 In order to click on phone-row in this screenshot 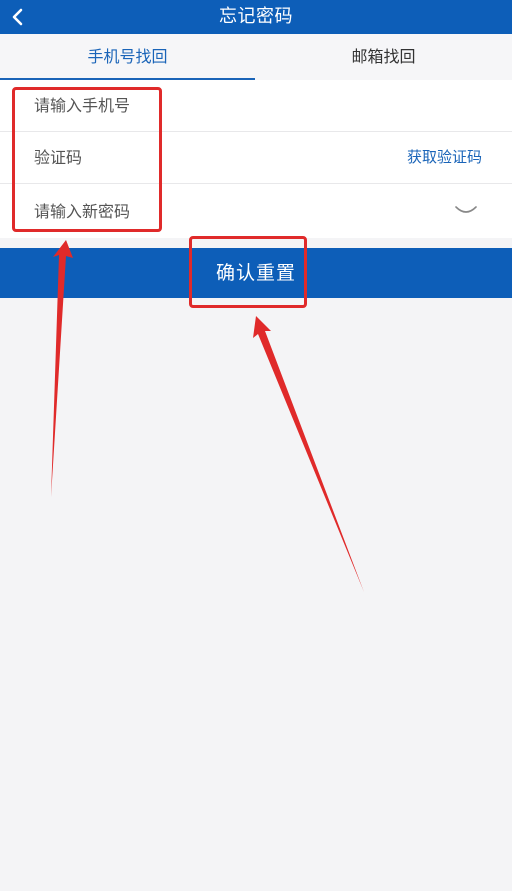, I will do `click(256, 106)`.